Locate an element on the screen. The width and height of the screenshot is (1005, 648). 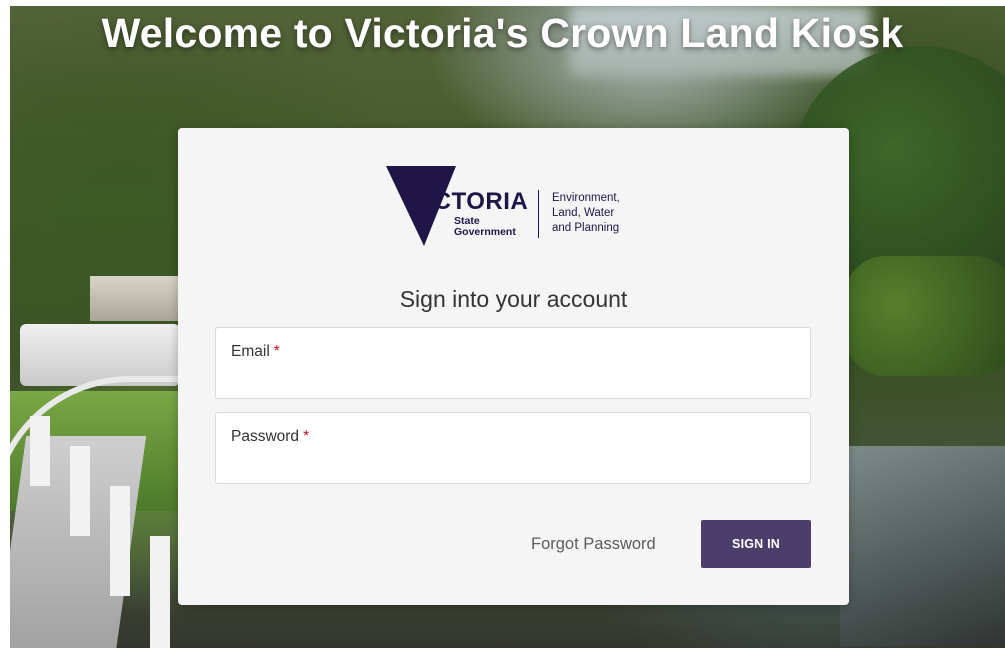
logo-subtitle: State Government is located at coordinates (485, 227).